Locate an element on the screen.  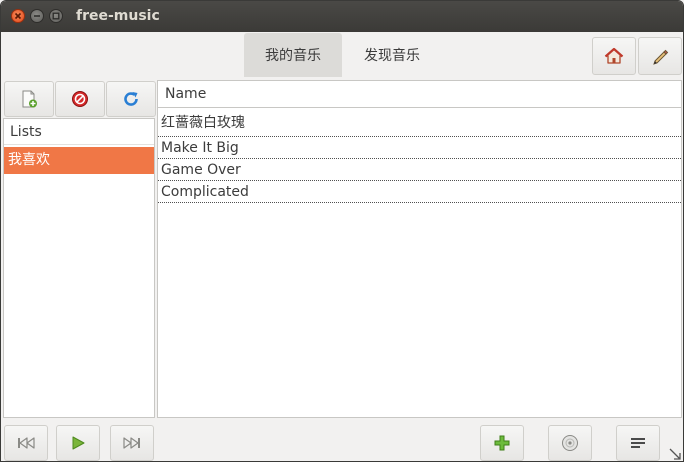
next-icon is located at coordinates (131, 443).